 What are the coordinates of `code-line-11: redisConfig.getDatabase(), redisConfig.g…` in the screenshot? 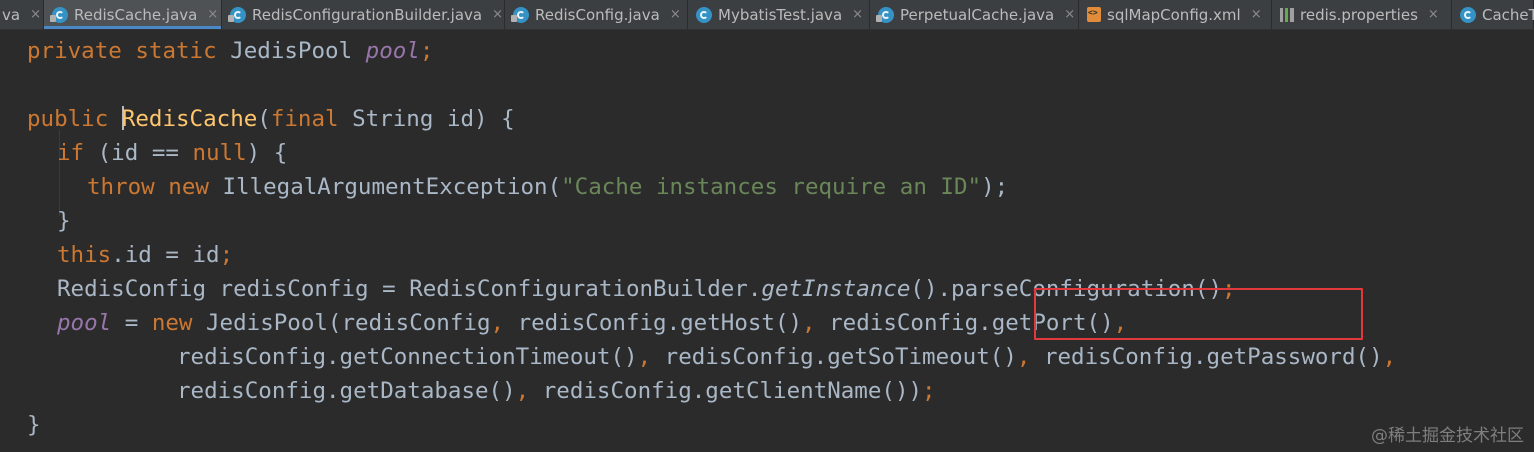 It's located at (556, 391).